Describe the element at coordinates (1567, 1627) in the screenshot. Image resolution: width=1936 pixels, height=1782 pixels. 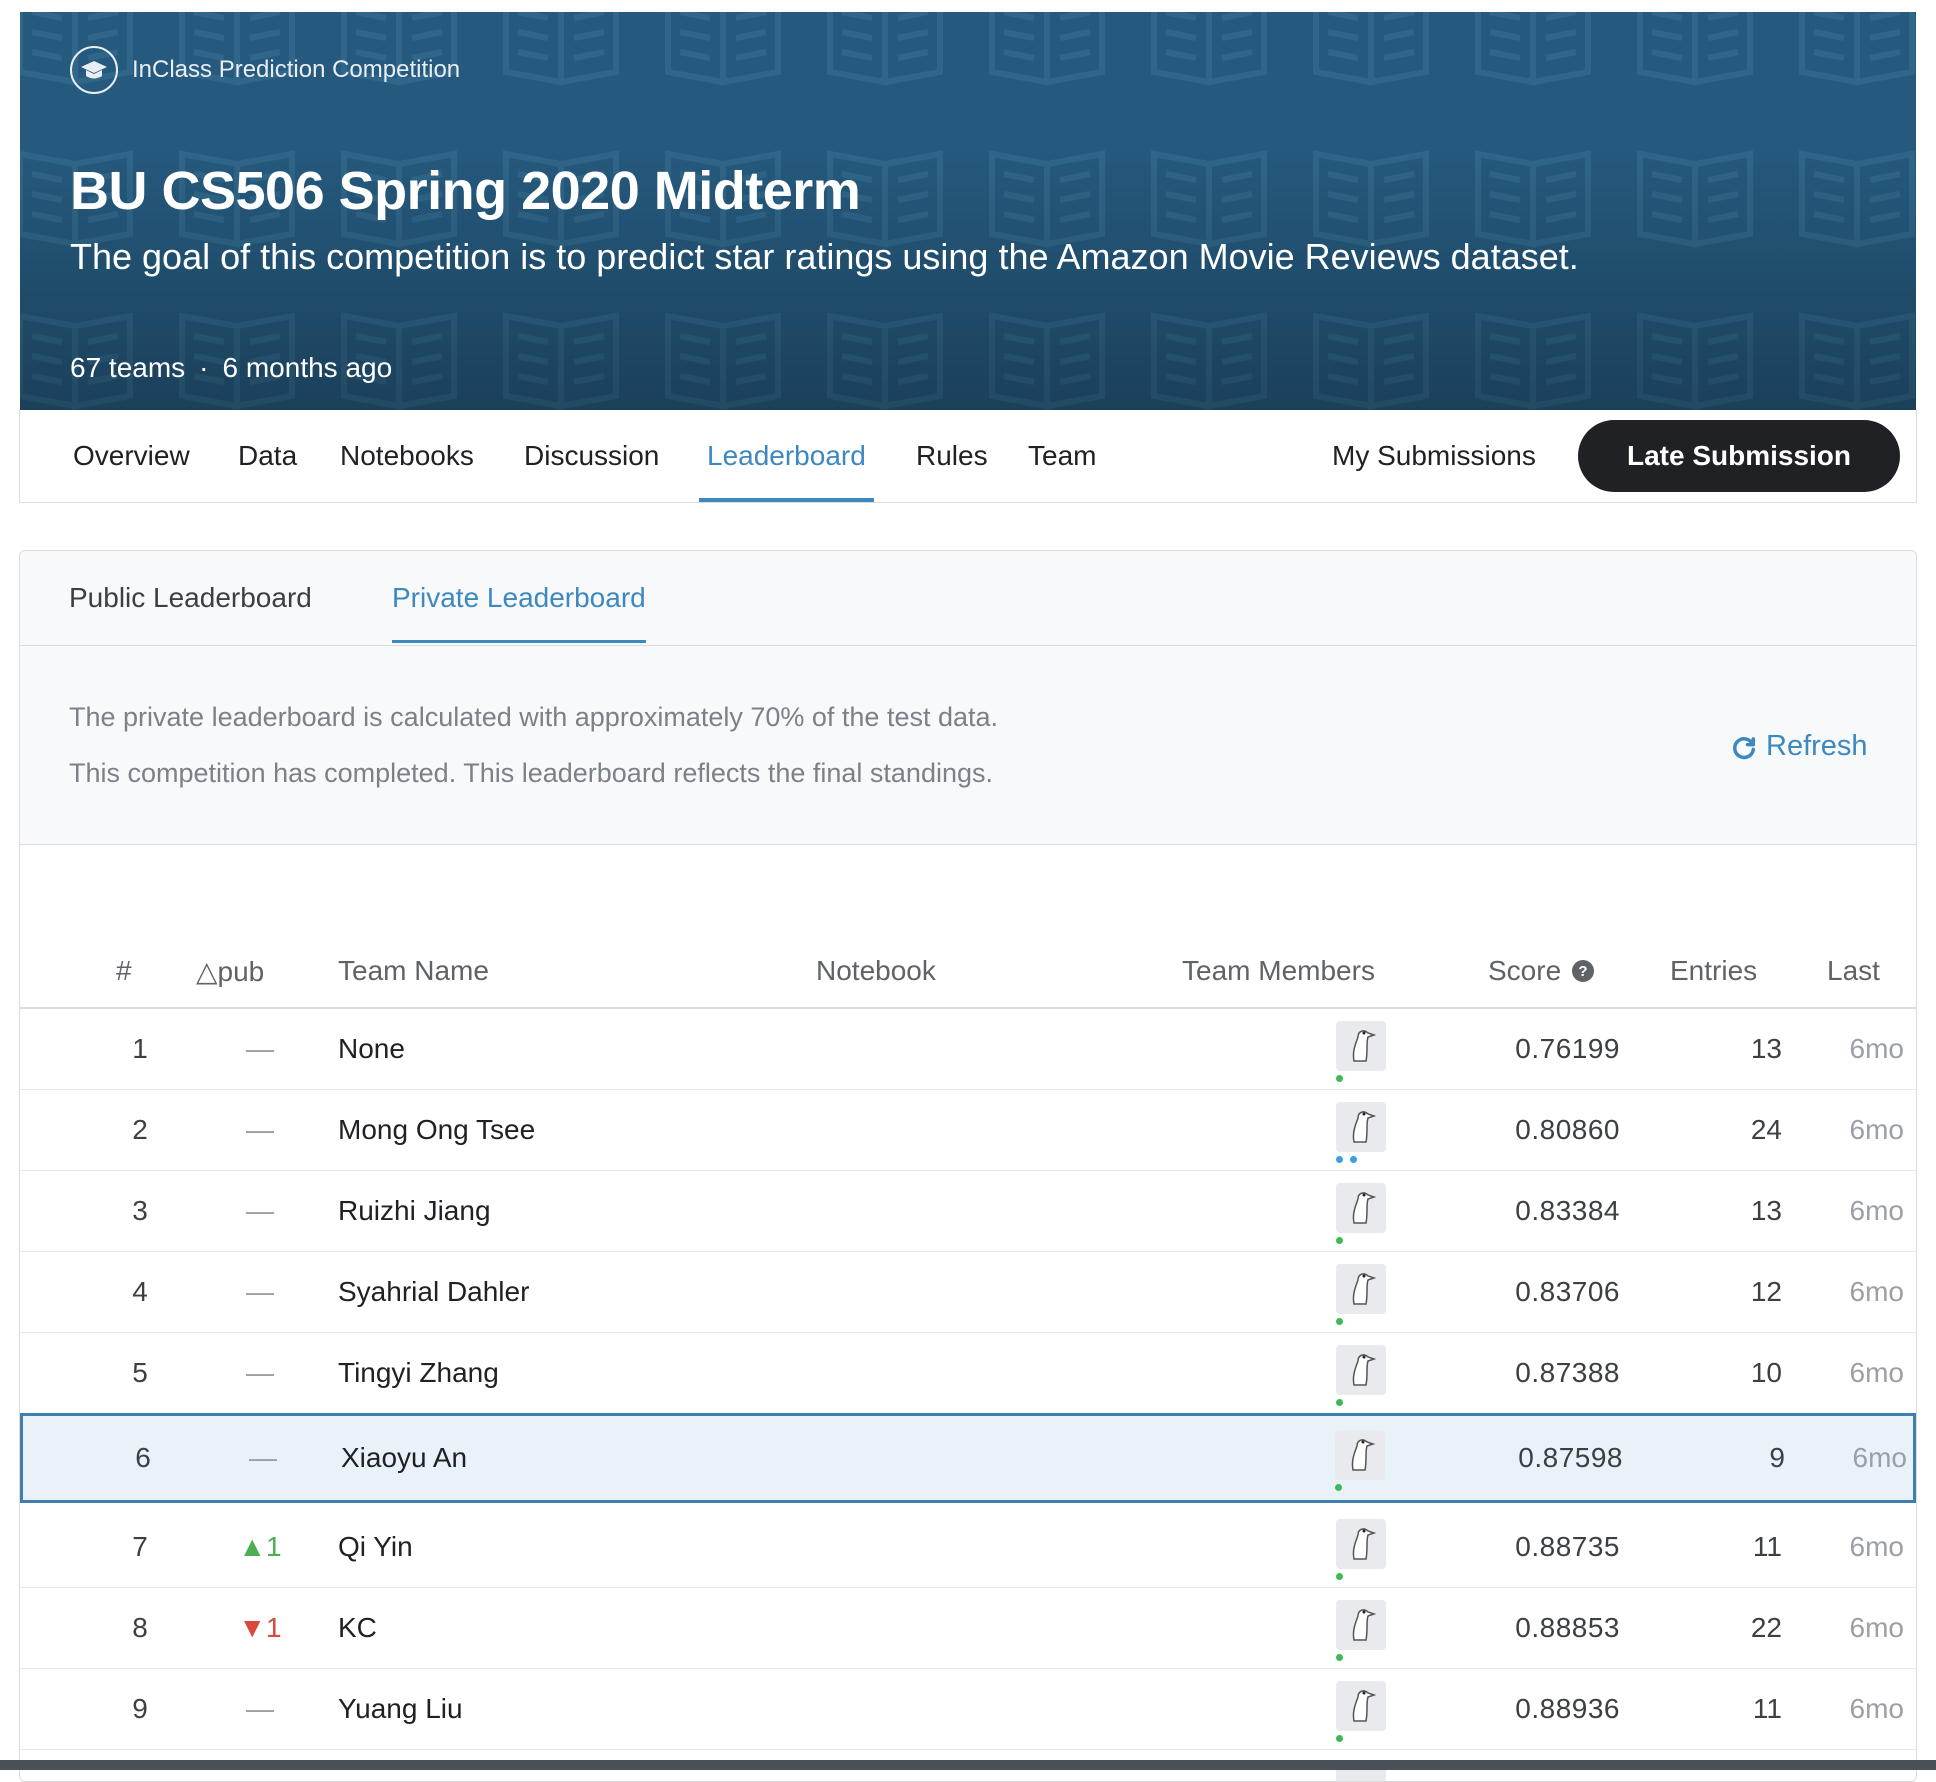
I see `score: 0.88853` at that location.